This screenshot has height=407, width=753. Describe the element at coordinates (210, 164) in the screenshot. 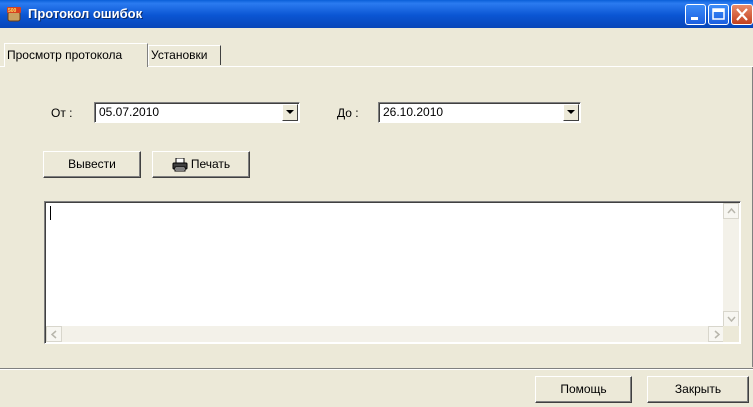

I see `print-button-label: Печать` at that location.